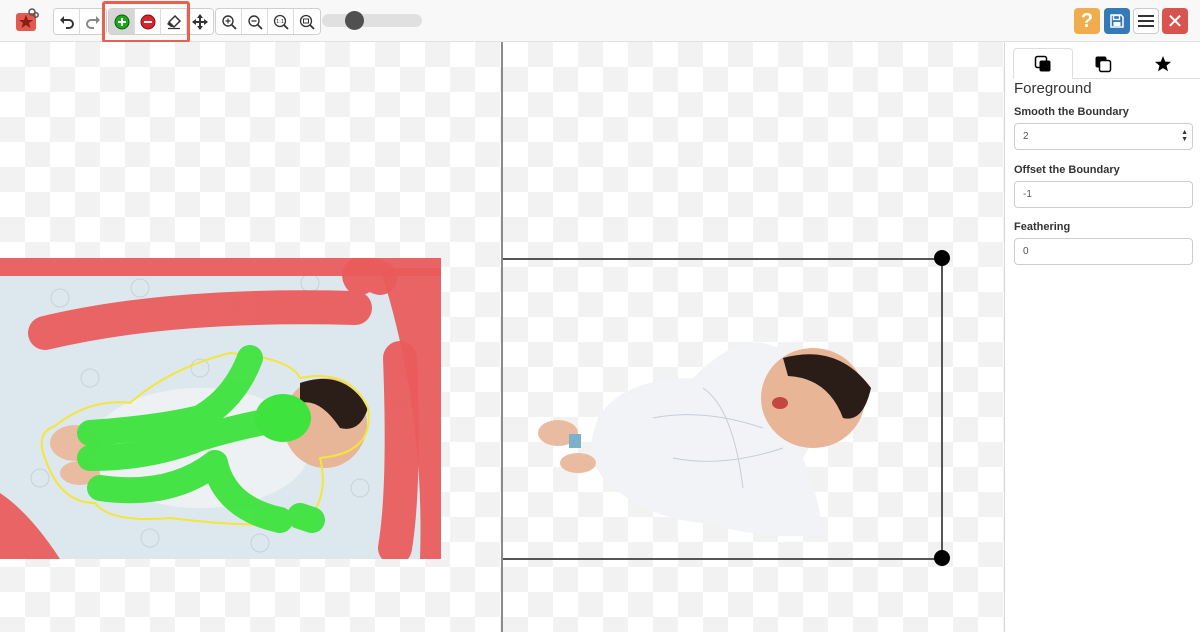 The height and width of the screenshot is (632, 1200). Describe the element at coordinates (1103, 194) in the screenshot. I see `offset-boundary-input: -1` at that location.